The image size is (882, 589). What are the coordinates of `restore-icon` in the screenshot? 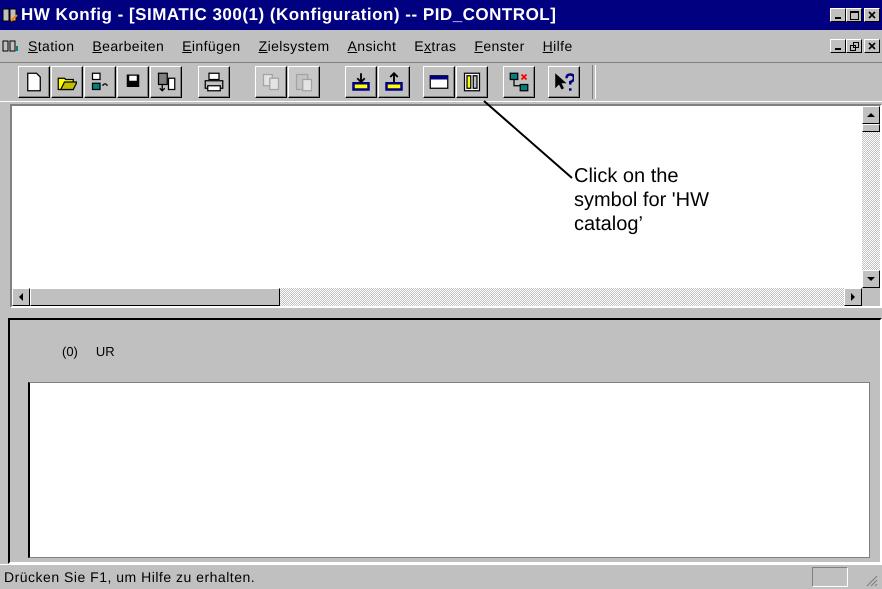 It's located at (854, 46).